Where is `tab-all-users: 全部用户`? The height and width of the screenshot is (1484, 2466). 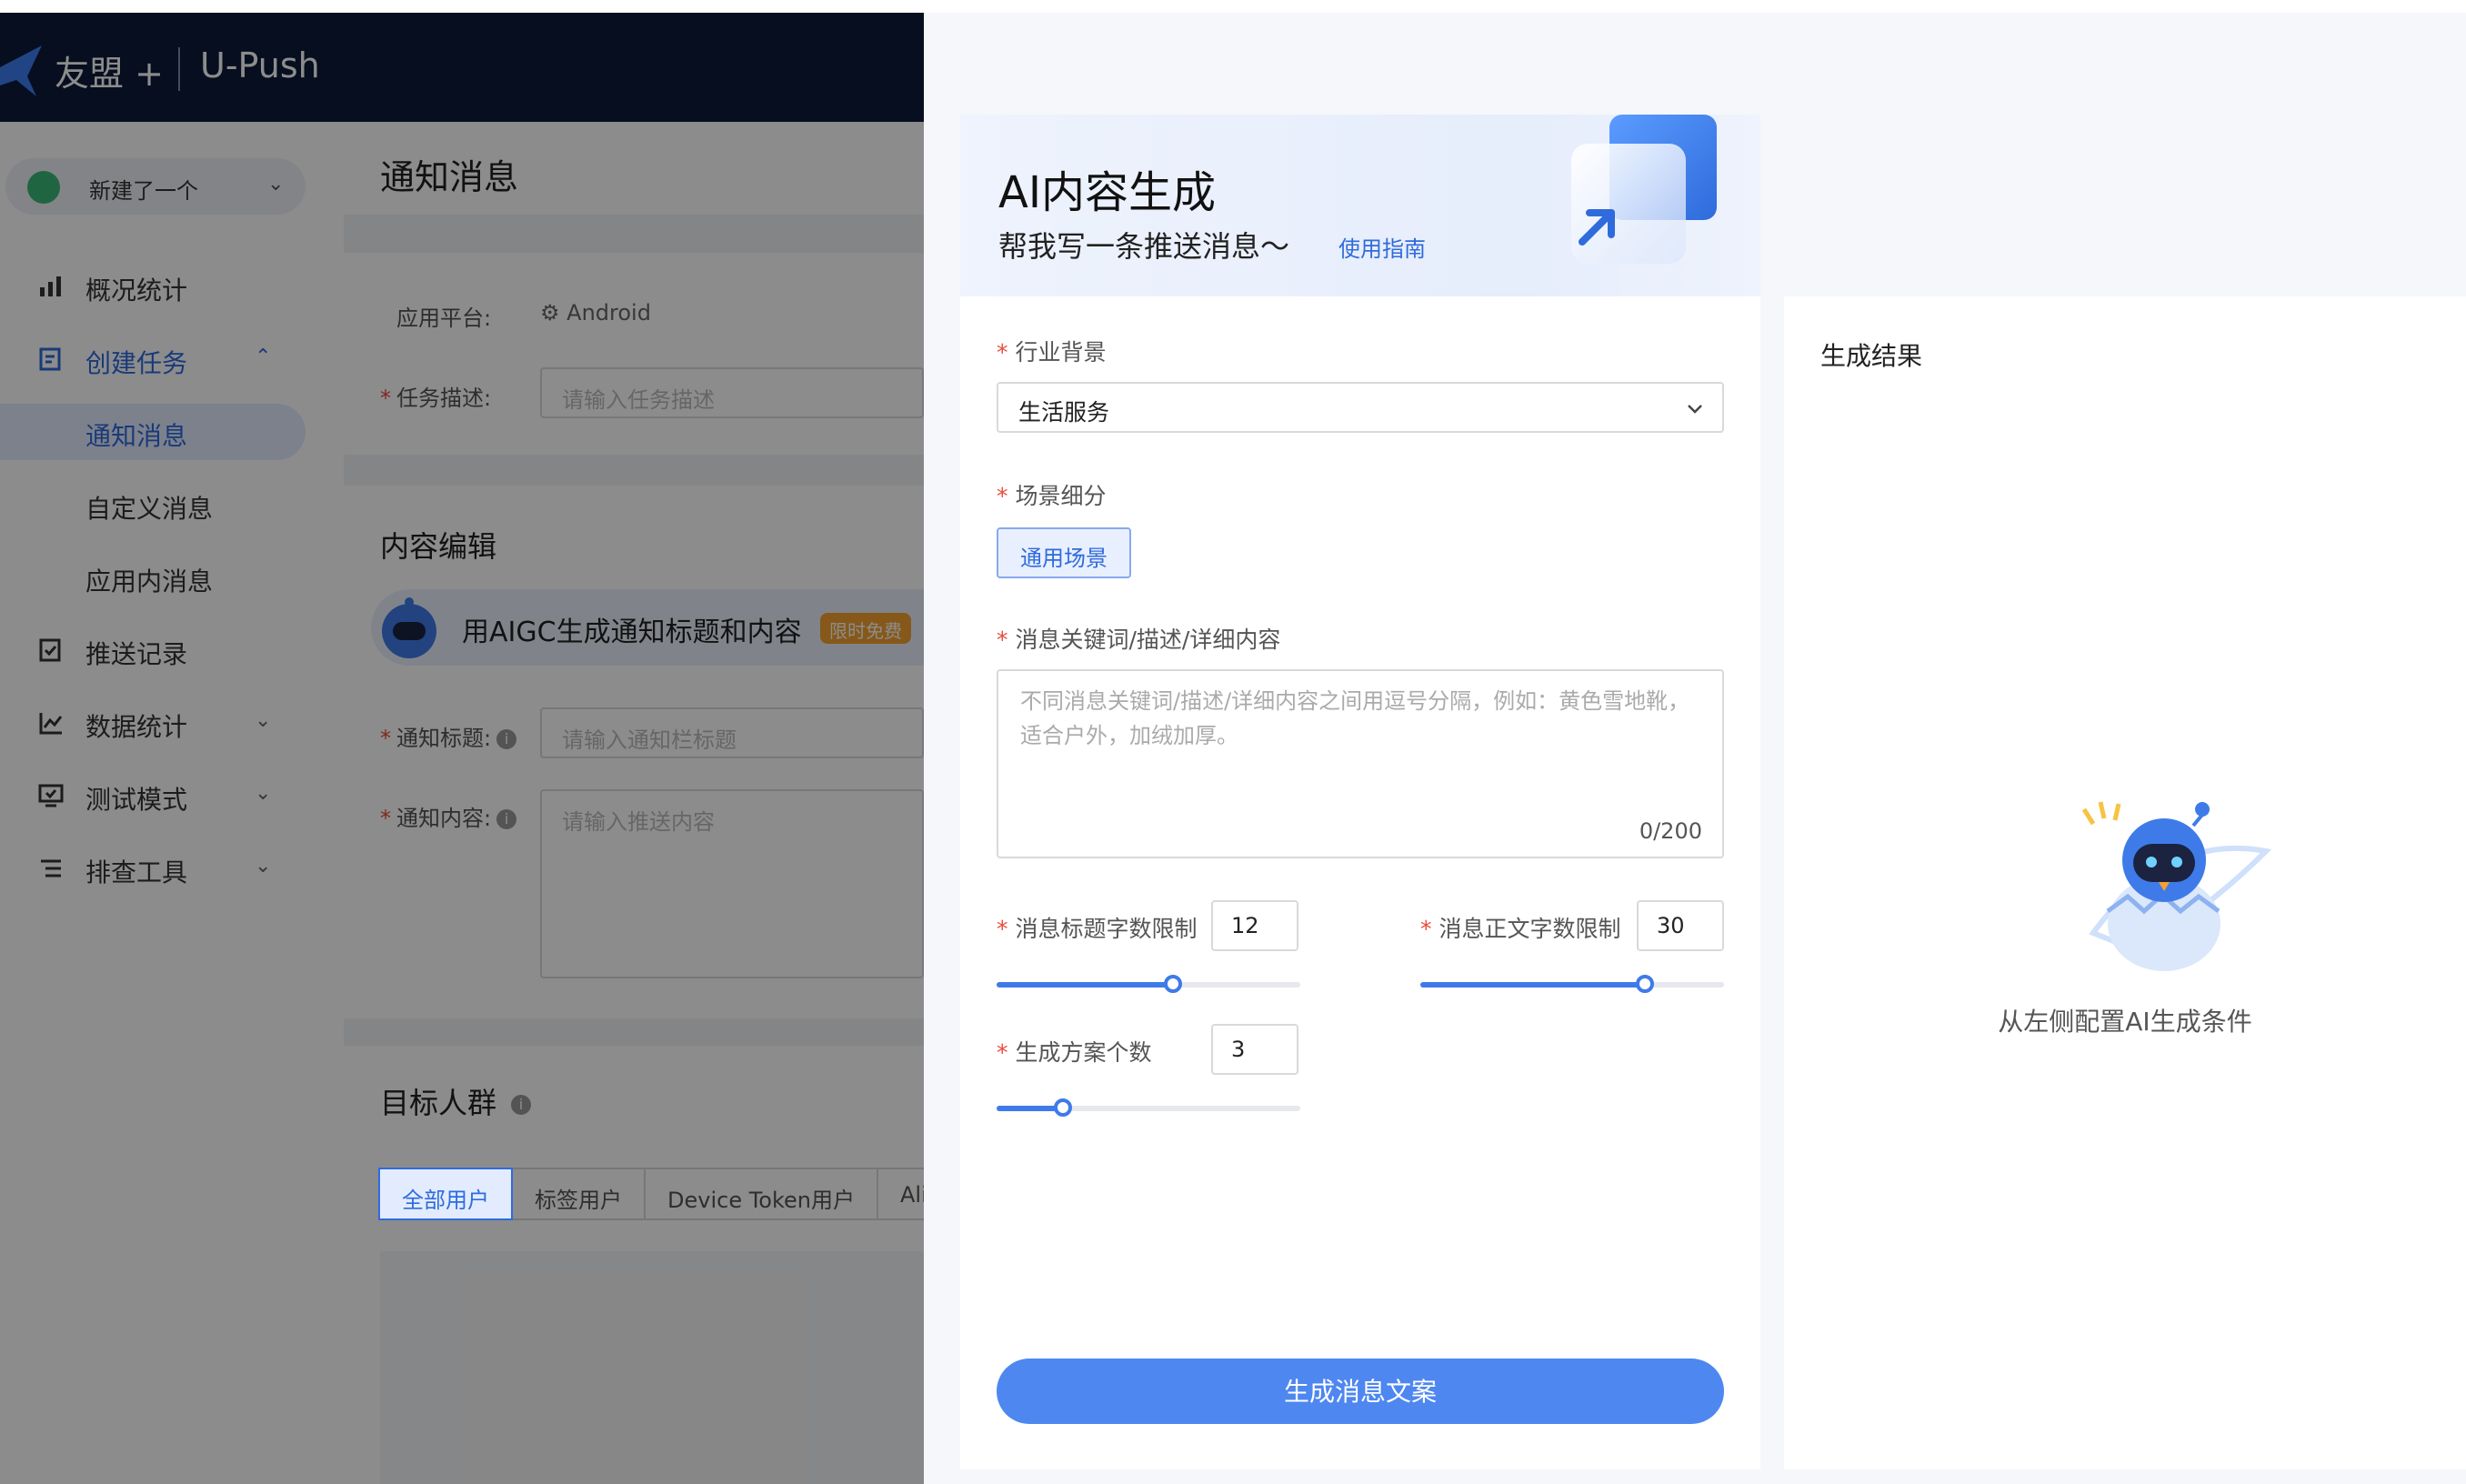
tab-all-users: 全部用户 is located at coordinates (445, 1194).